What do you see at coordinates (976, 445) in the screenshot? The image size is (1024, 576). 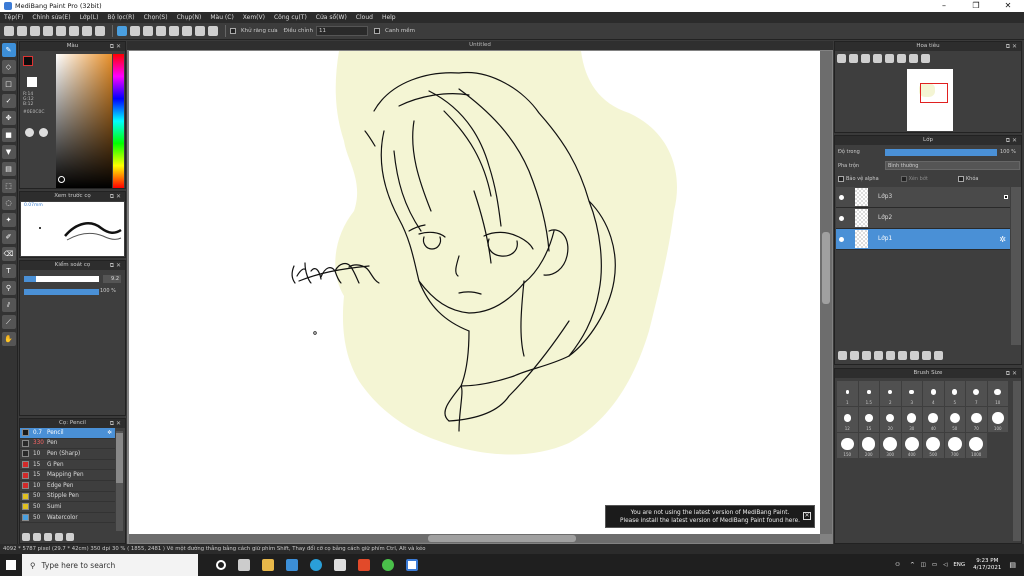 I see `brush-size-option: 1000` at bounding box center [976, 445].